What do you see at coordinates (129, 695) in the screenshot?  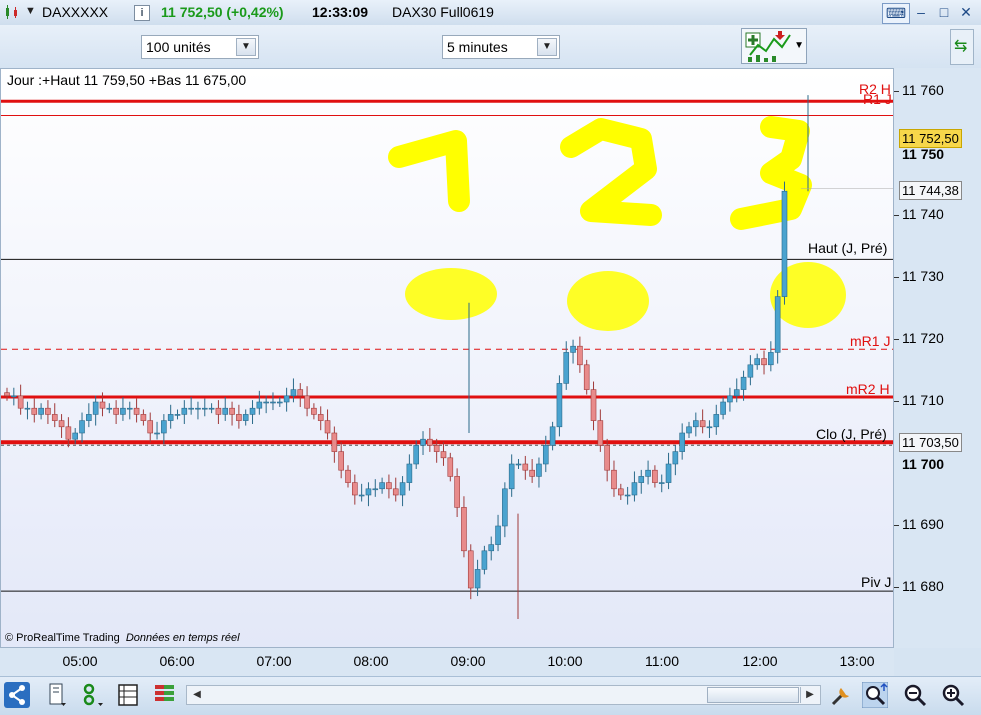 I see `table-icon` at bounding box center [129, 695].